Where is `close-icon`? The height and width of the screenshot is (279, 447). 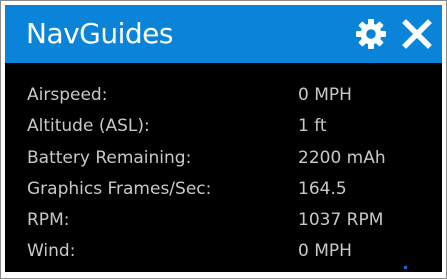 close-icon is located at coordinates (417, 34).